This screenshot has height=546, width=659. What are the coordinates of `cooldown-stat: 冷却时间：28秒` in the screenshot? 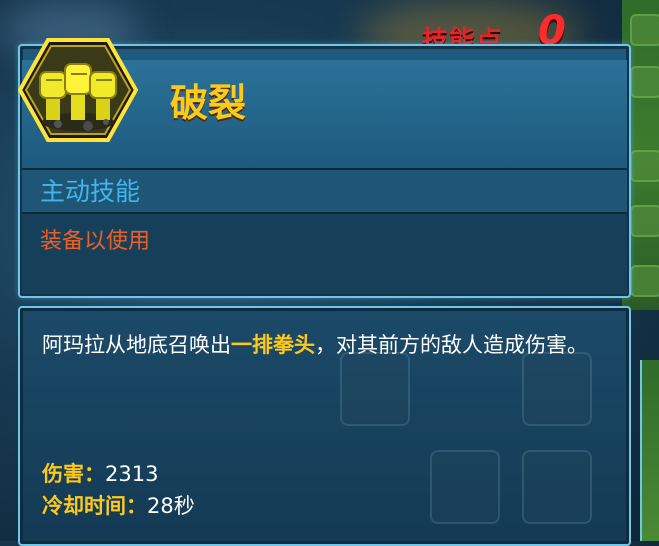 It's located at (118, 505).